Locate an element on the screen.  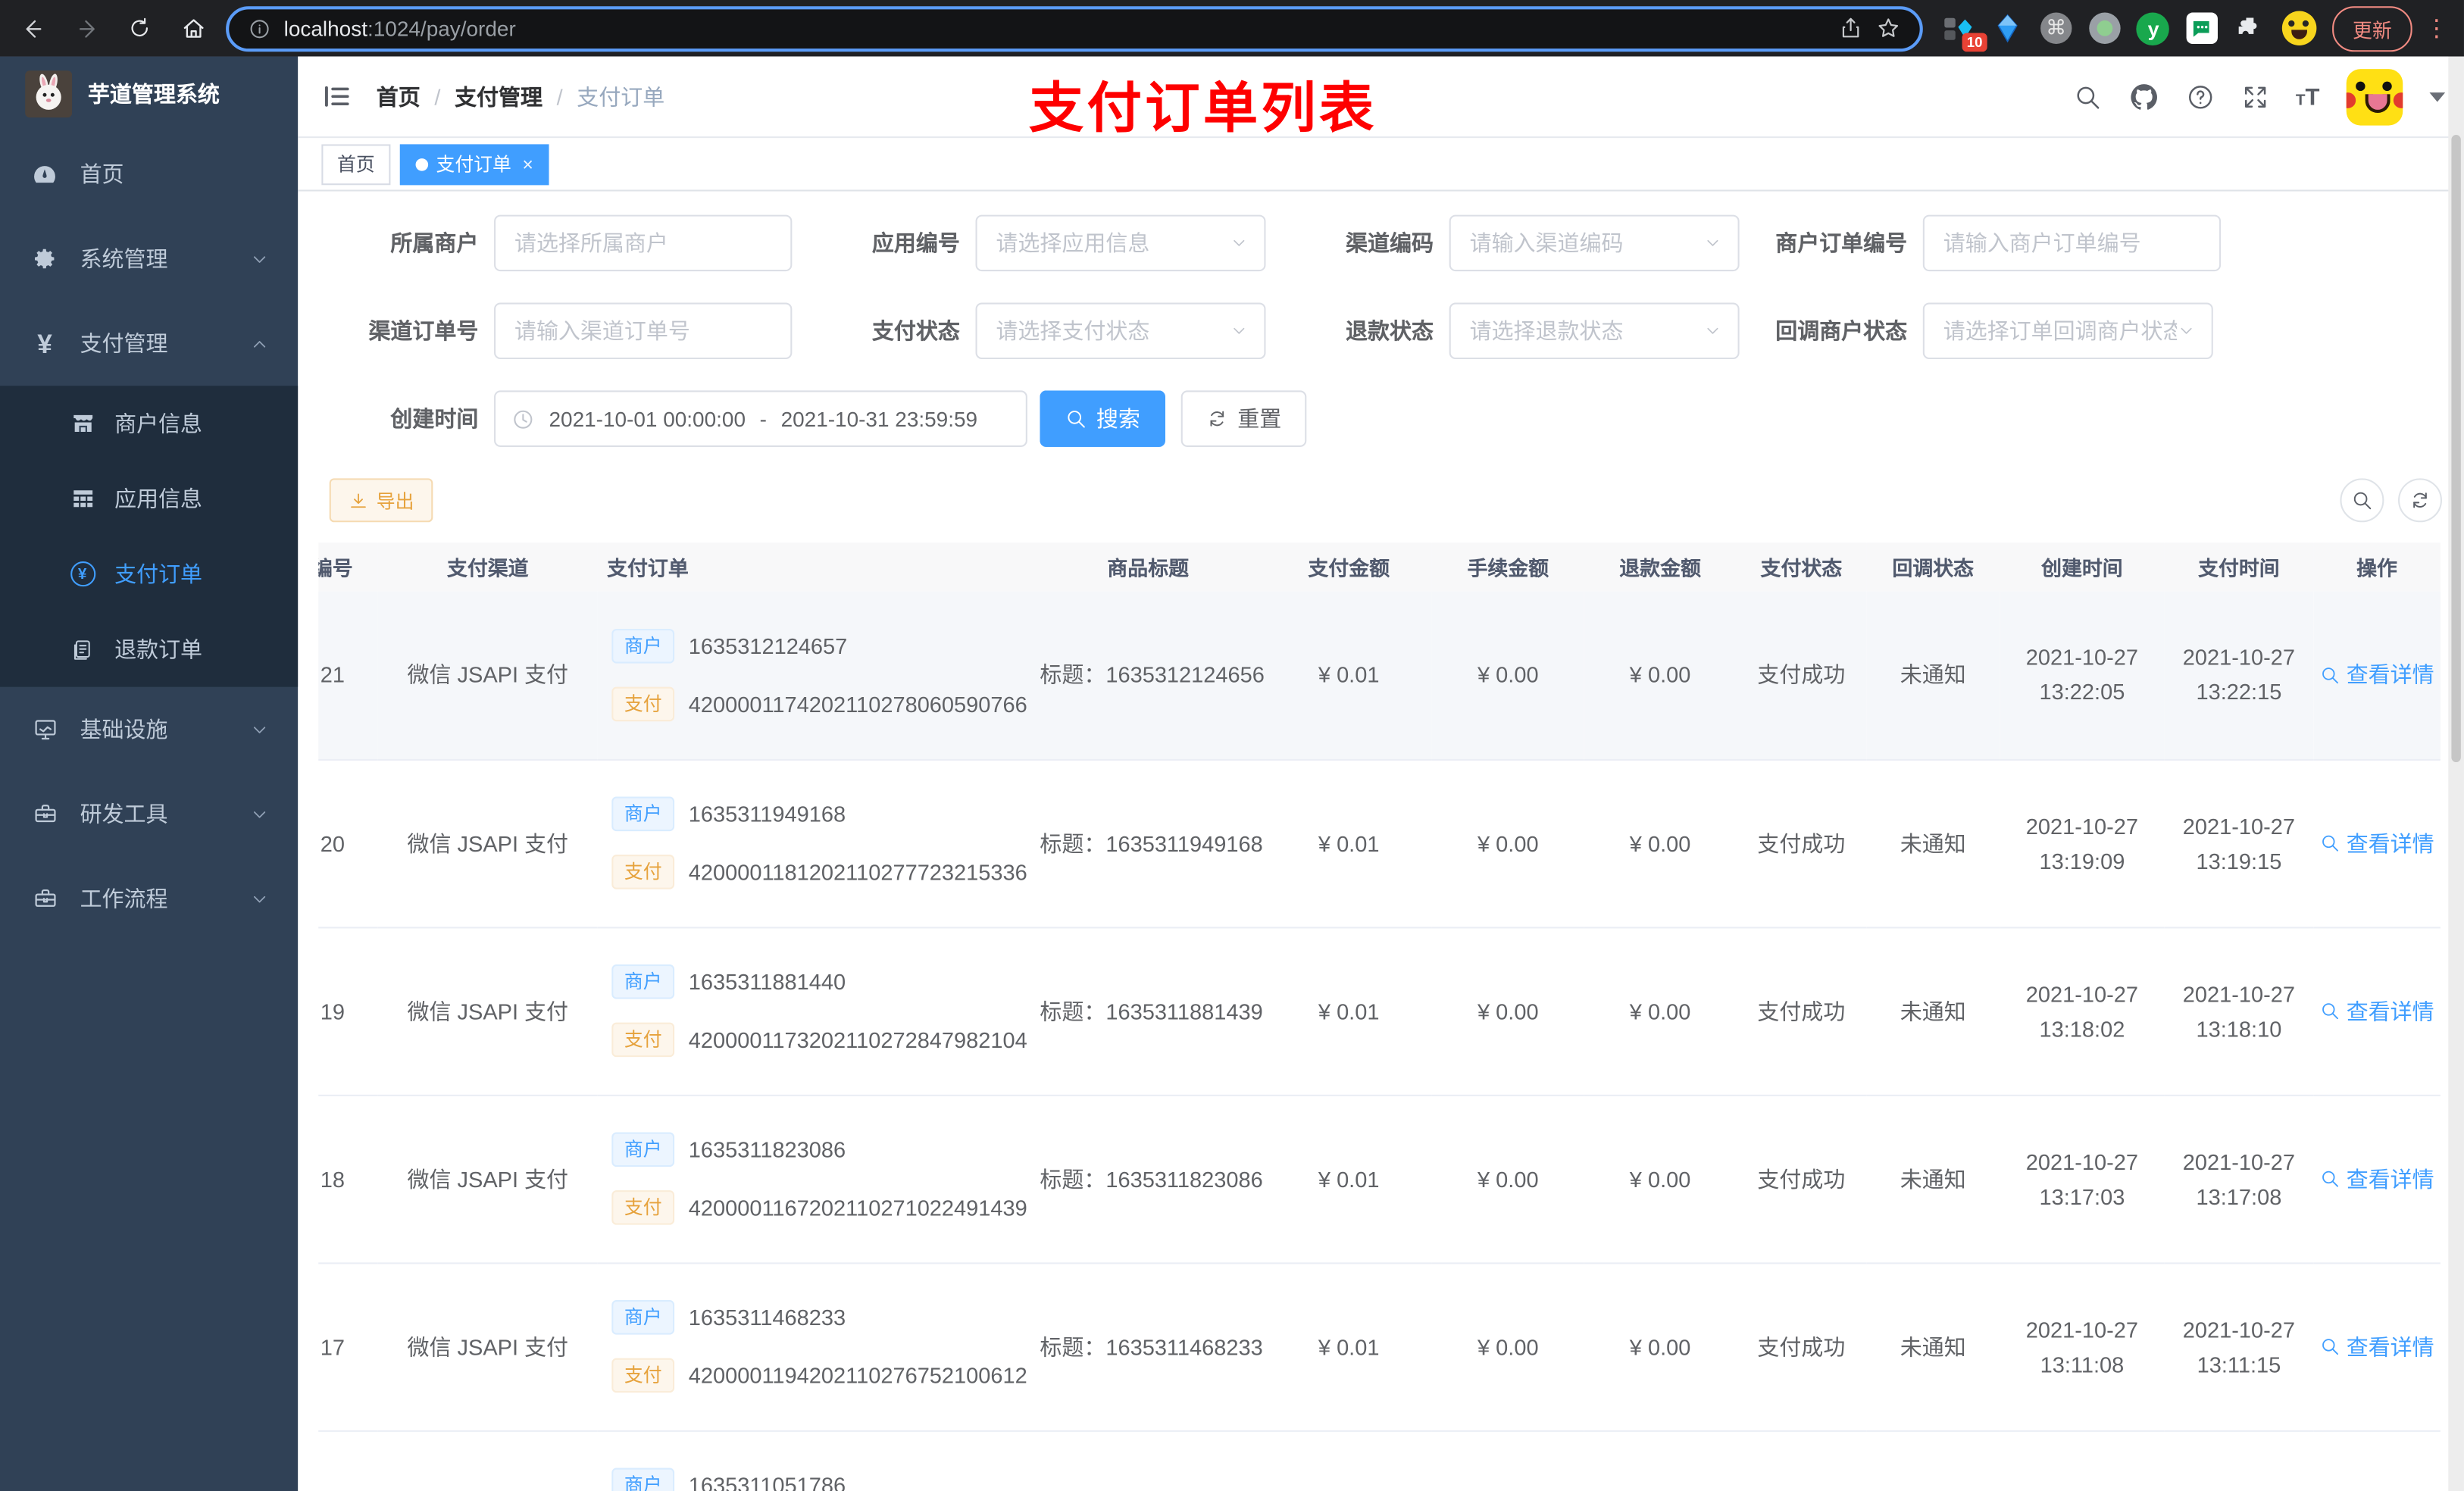
sidebar-item-app-info: 应用信息 is located at coordinates (149, 498).